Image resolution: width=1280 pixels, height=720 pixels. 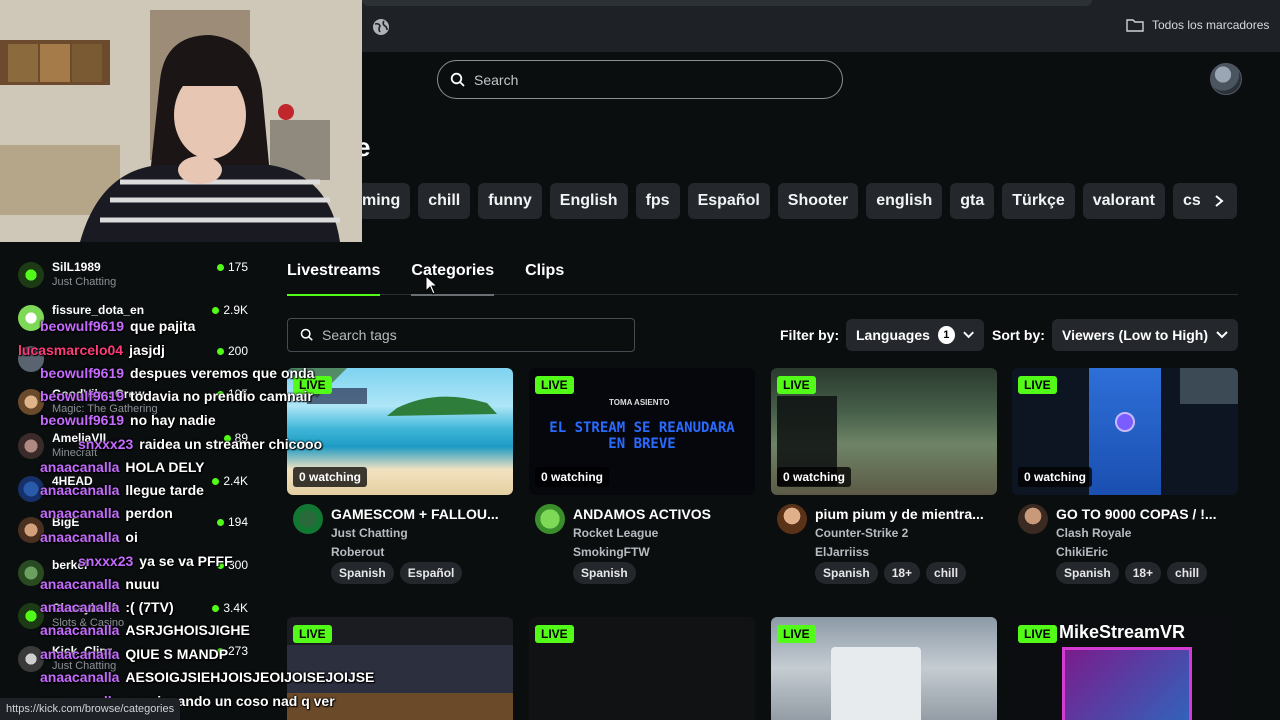 What do you see at coordinates (1093, 533) in the screenshot?
I see `stream-category: Clash Royale` at bounding box center [1093, 533].